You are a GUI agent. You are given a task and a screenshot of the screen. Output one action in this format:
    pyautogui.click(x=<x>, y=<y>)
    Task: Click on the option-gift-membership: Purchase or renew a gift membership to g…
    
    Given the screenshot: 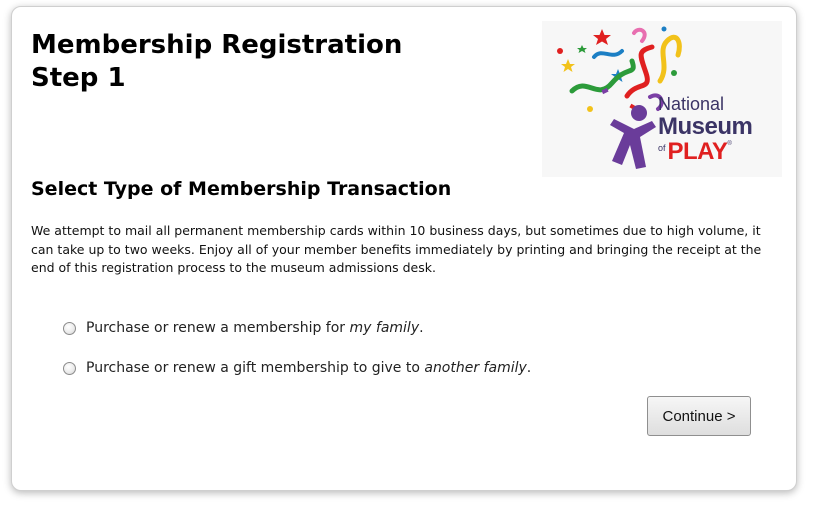 What is the action you would take?
    pyautogui.click(x=297, y=368)
    